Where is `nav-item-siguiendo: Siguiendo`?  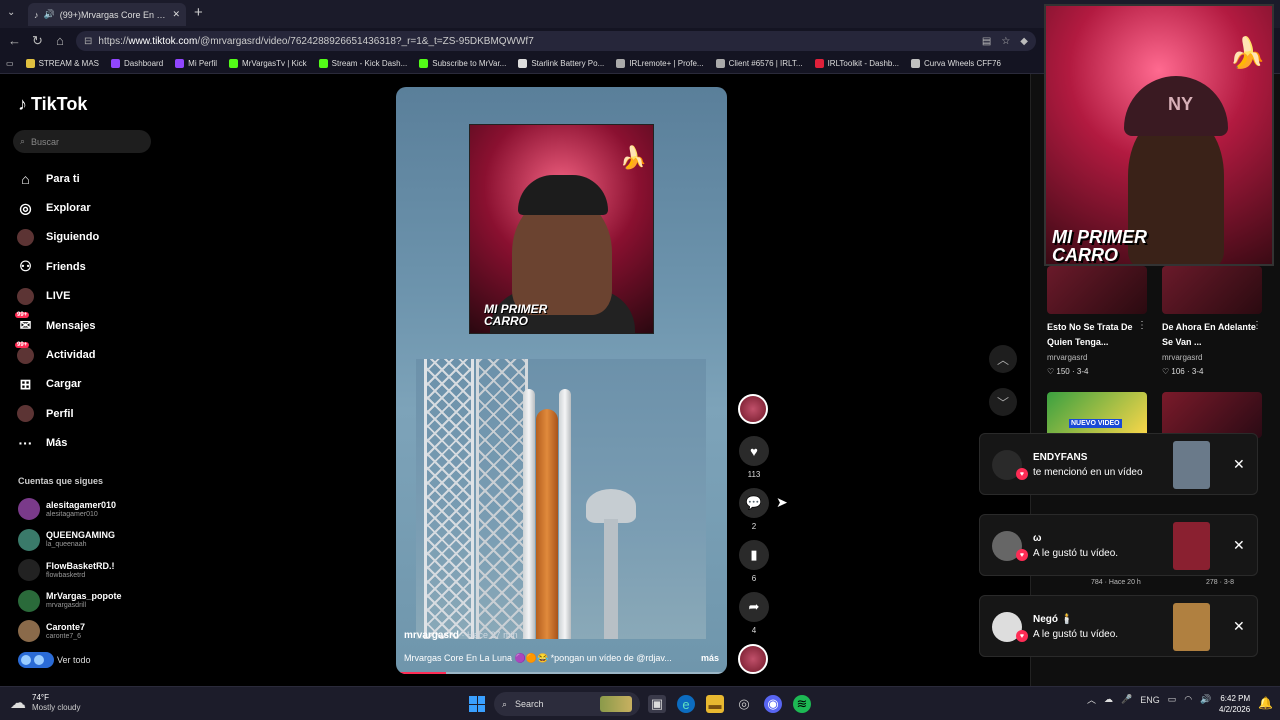 nav-item-siguiendo: Siguiendo is located at coordinates (58, 237).